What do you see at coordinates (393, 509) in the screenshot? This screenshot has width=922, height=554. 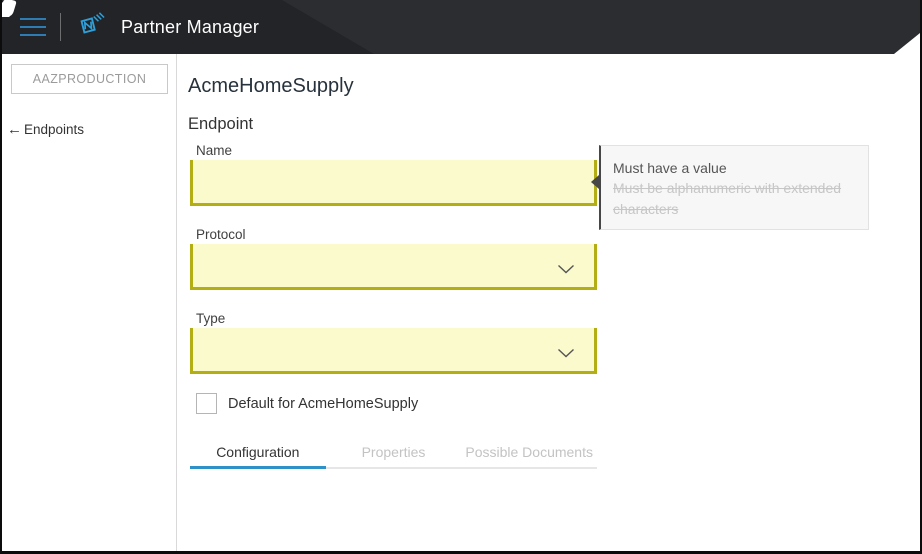 I see `tab-content-empty` at bounding box center [393, 509].